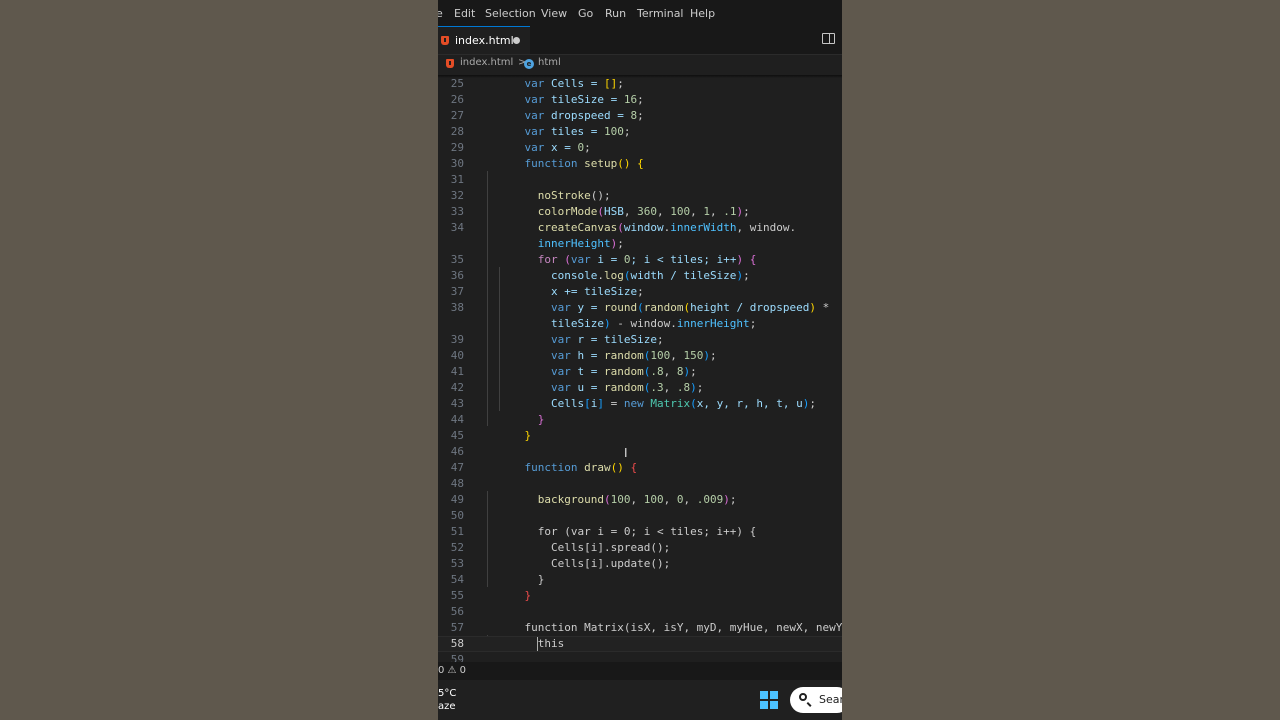 The height and width of the screenshot is (720, 1280). What do you see at coordinates (640, 564) in the screenshot?
I see `code-line: 53 Cells[i].update();` at bounding box center [640, 564].